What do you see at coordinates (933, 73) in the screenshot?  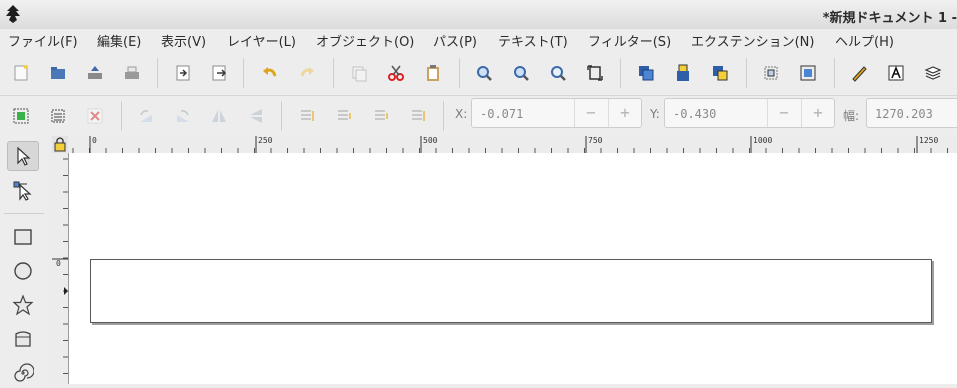 I see `layers-icon` at bounding box center [933, 73].